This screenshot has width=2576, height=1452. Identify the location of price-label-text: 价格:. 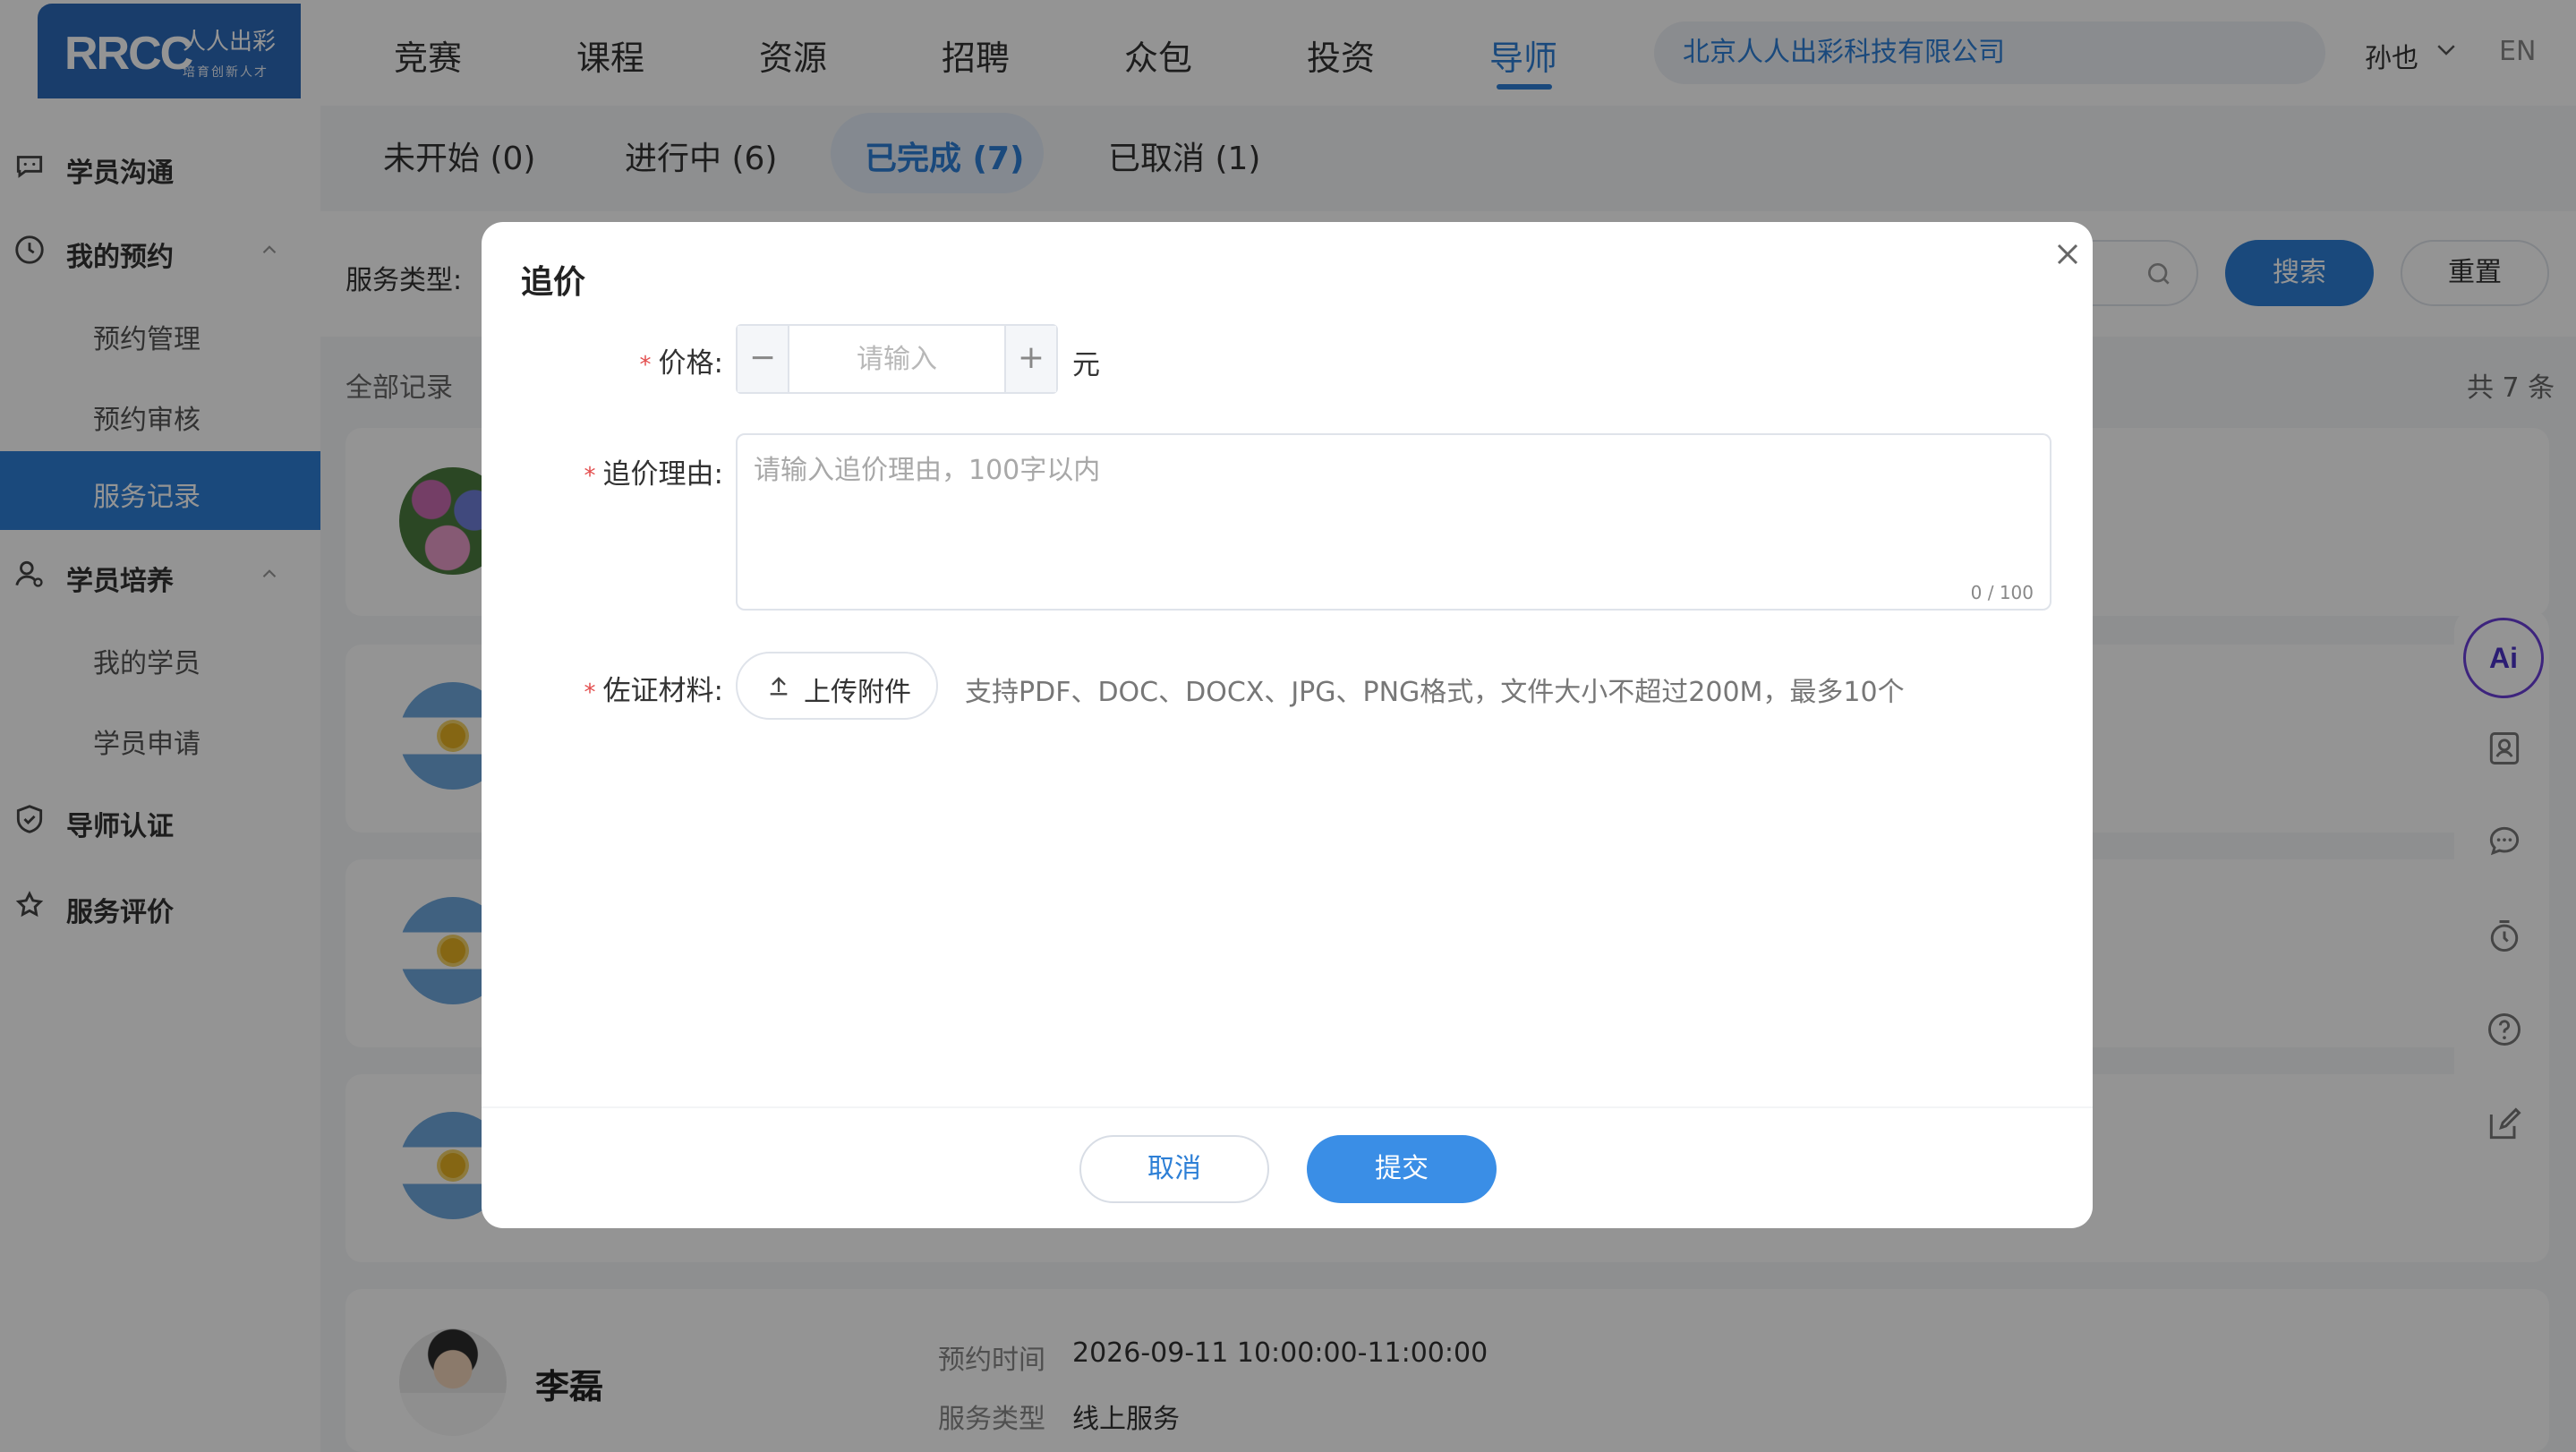
(690, 363).